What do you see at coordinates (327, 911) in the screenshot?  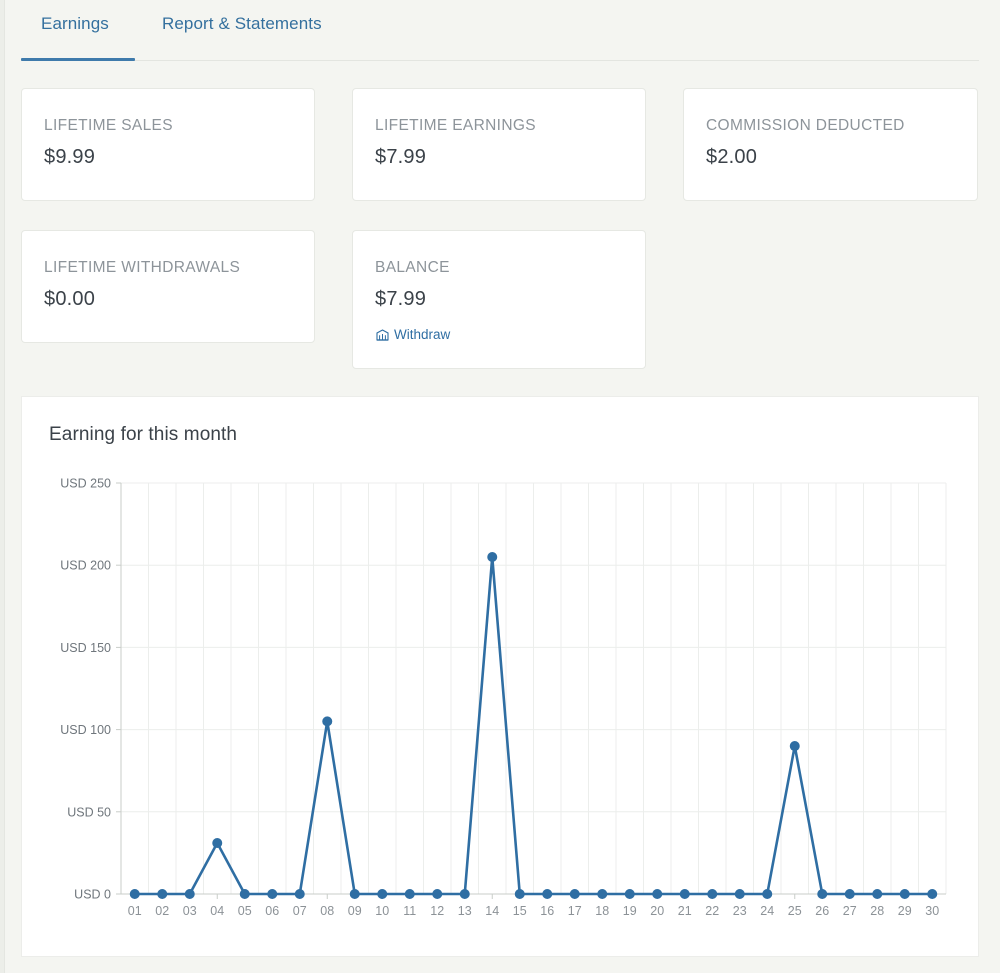 I see `x-tick-label: 08` at bounding box center [327, 911].